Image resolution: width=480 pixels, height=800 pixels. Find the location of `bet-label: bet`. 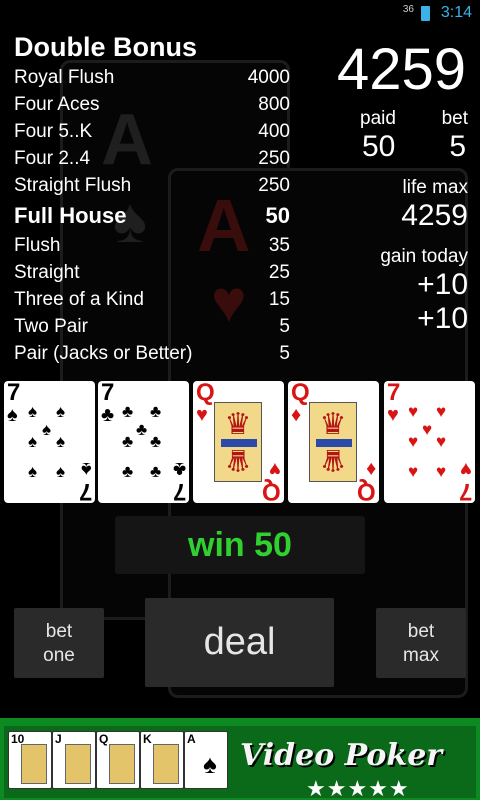

bet-label: bet is located at coordinates (454, 118).